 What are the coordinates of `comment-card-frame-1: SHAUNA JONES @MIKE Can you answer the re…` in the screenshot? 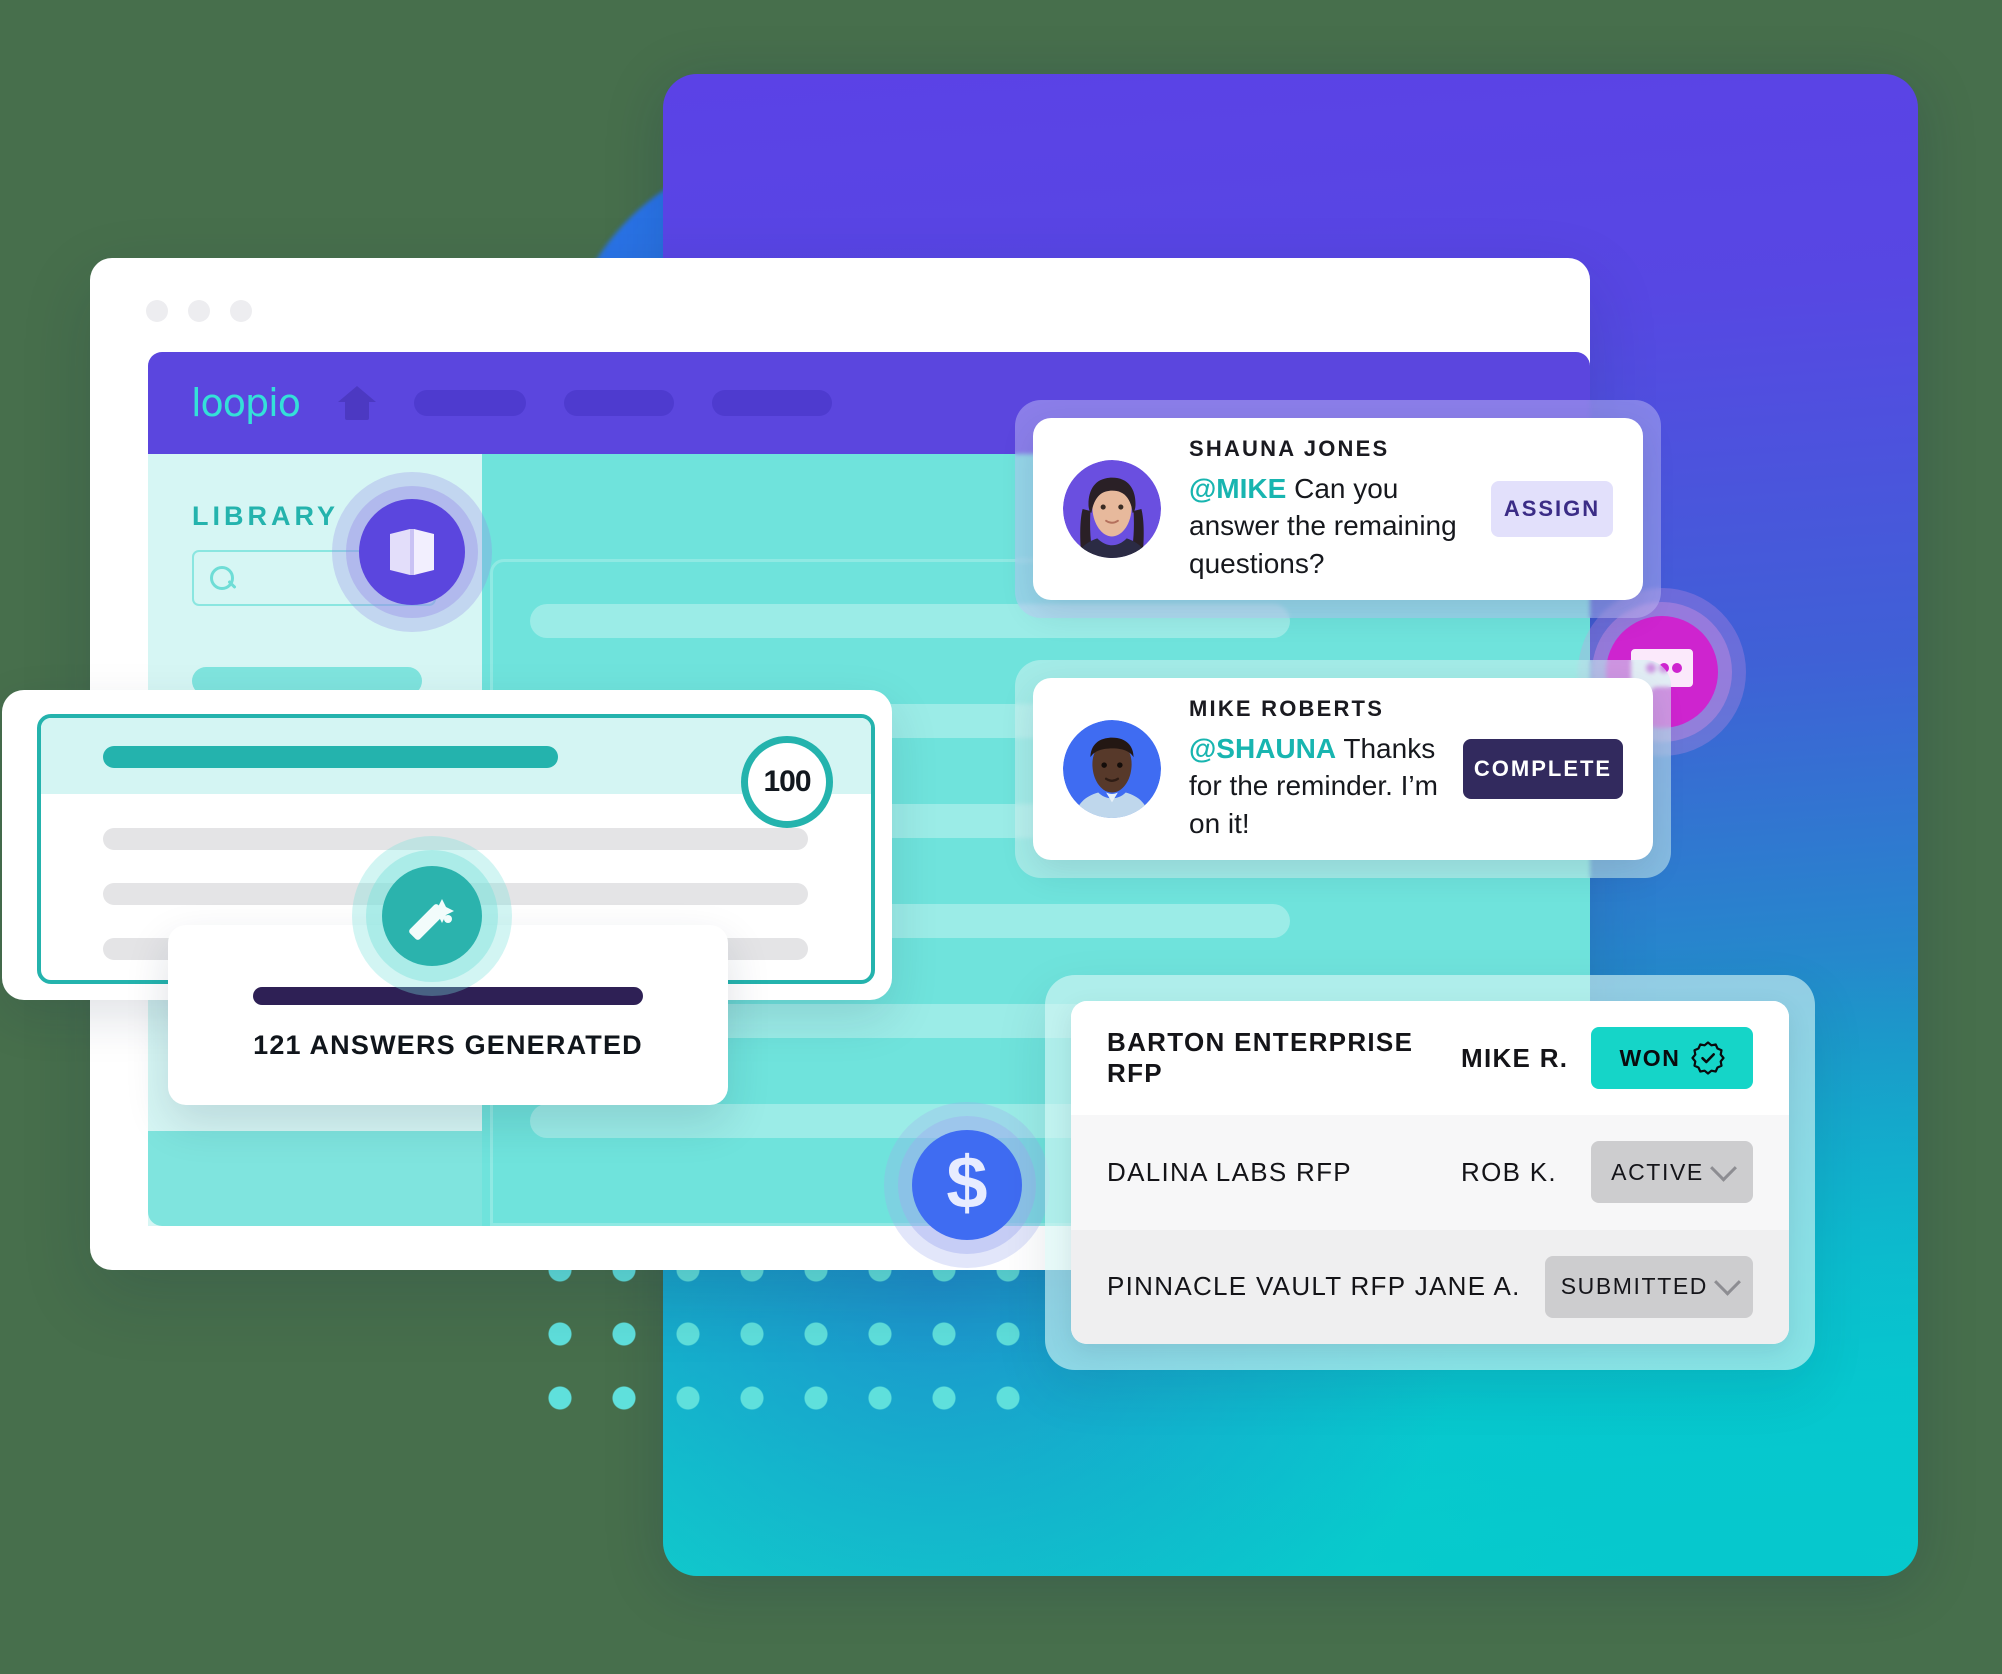 It's located at (1338, 509).